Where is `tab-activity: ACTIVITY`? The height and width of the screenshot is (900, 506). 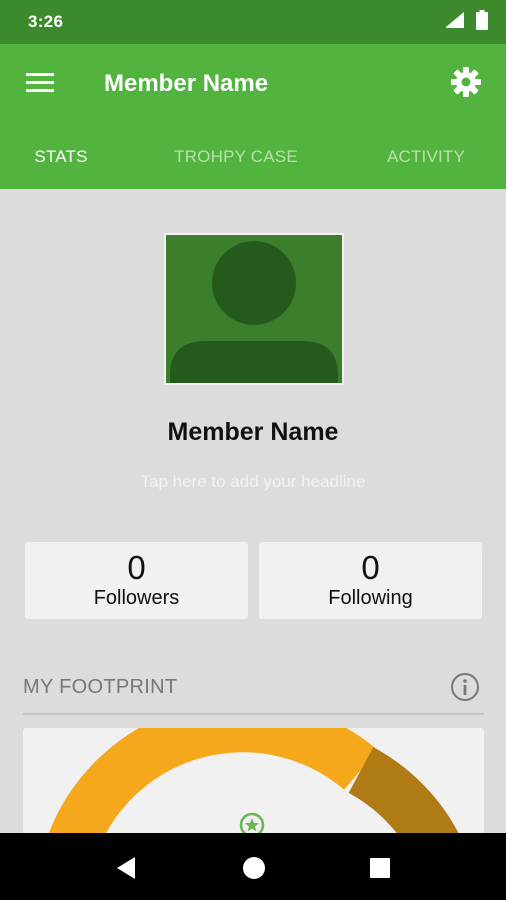 tab-activity: ACTIVITY is located at coordinates (426, 157).